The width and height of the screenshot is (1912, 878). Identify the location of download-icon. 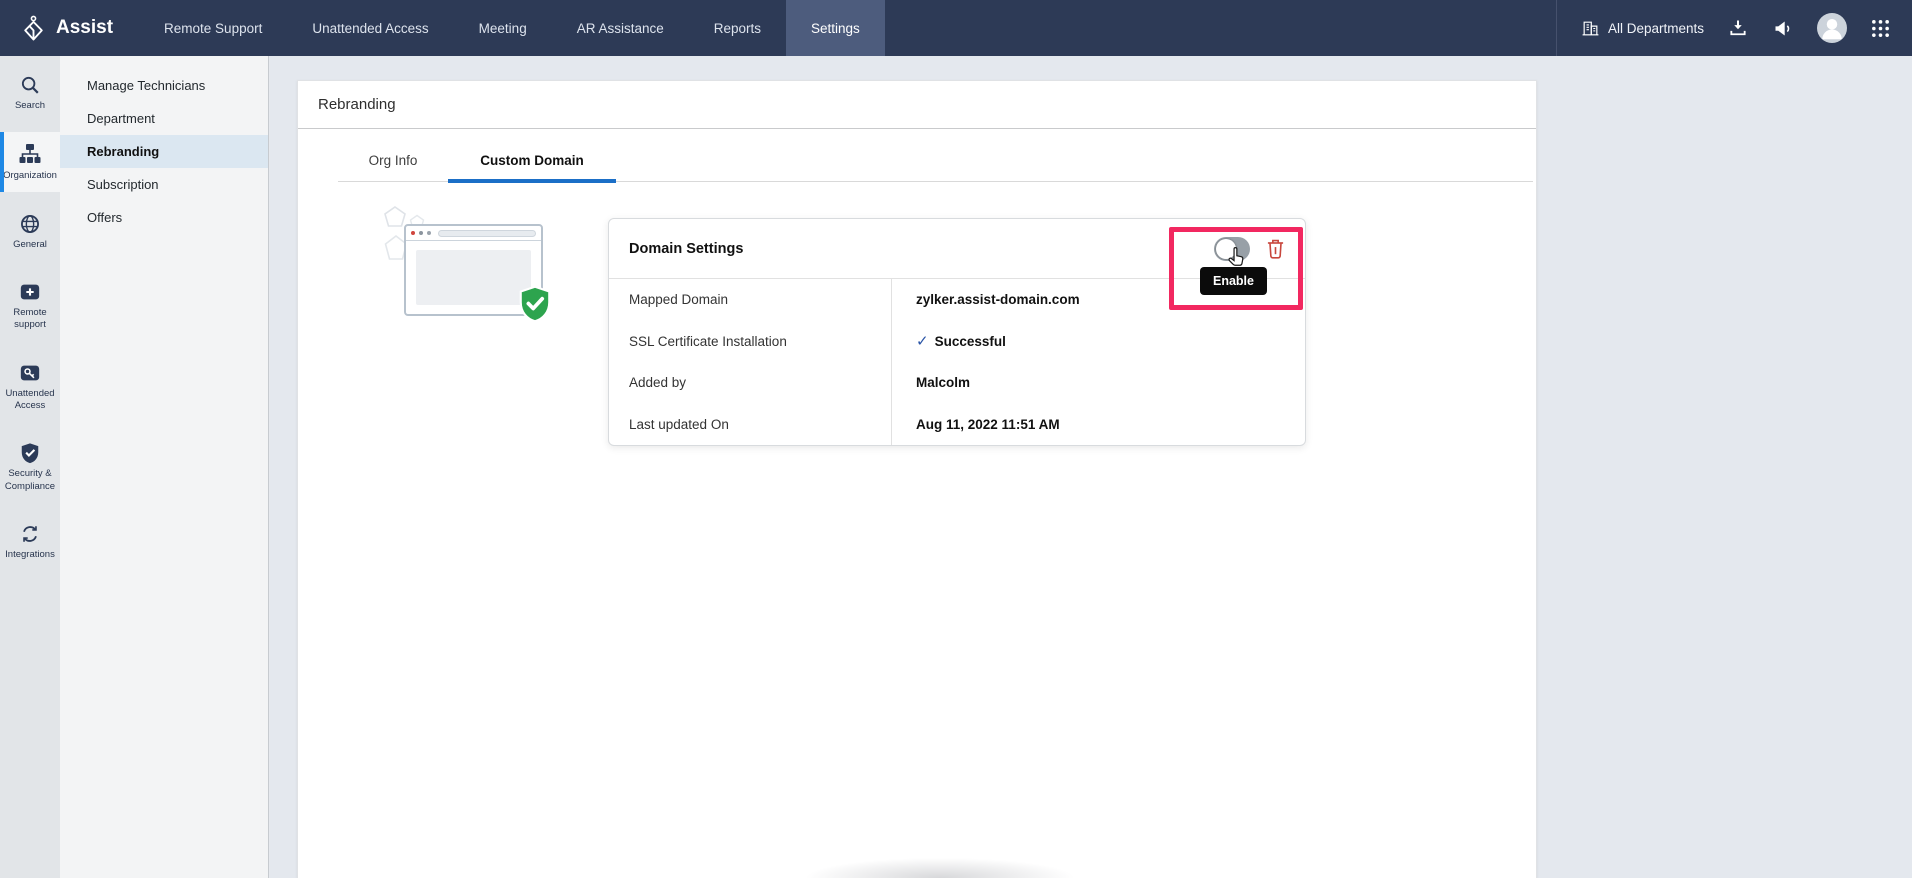
(1738, 28).